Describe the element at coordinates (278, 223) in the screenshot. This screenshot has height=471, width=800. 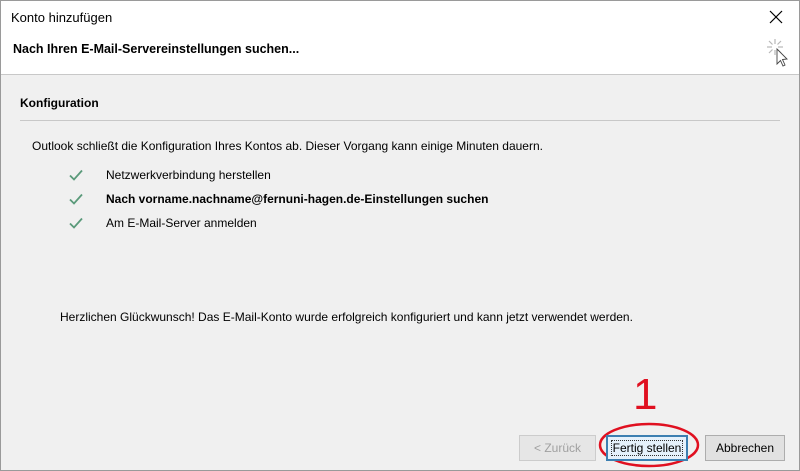
I see `step-item: Am E-Mail-Server anmelden` at that location.